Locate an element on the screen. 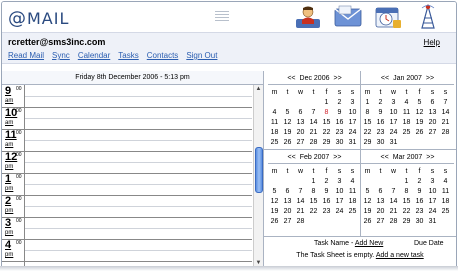 Image resolution: width=458 pixels, height=271 pixels. hour-number: 3 is located at coordinates (8, 223).